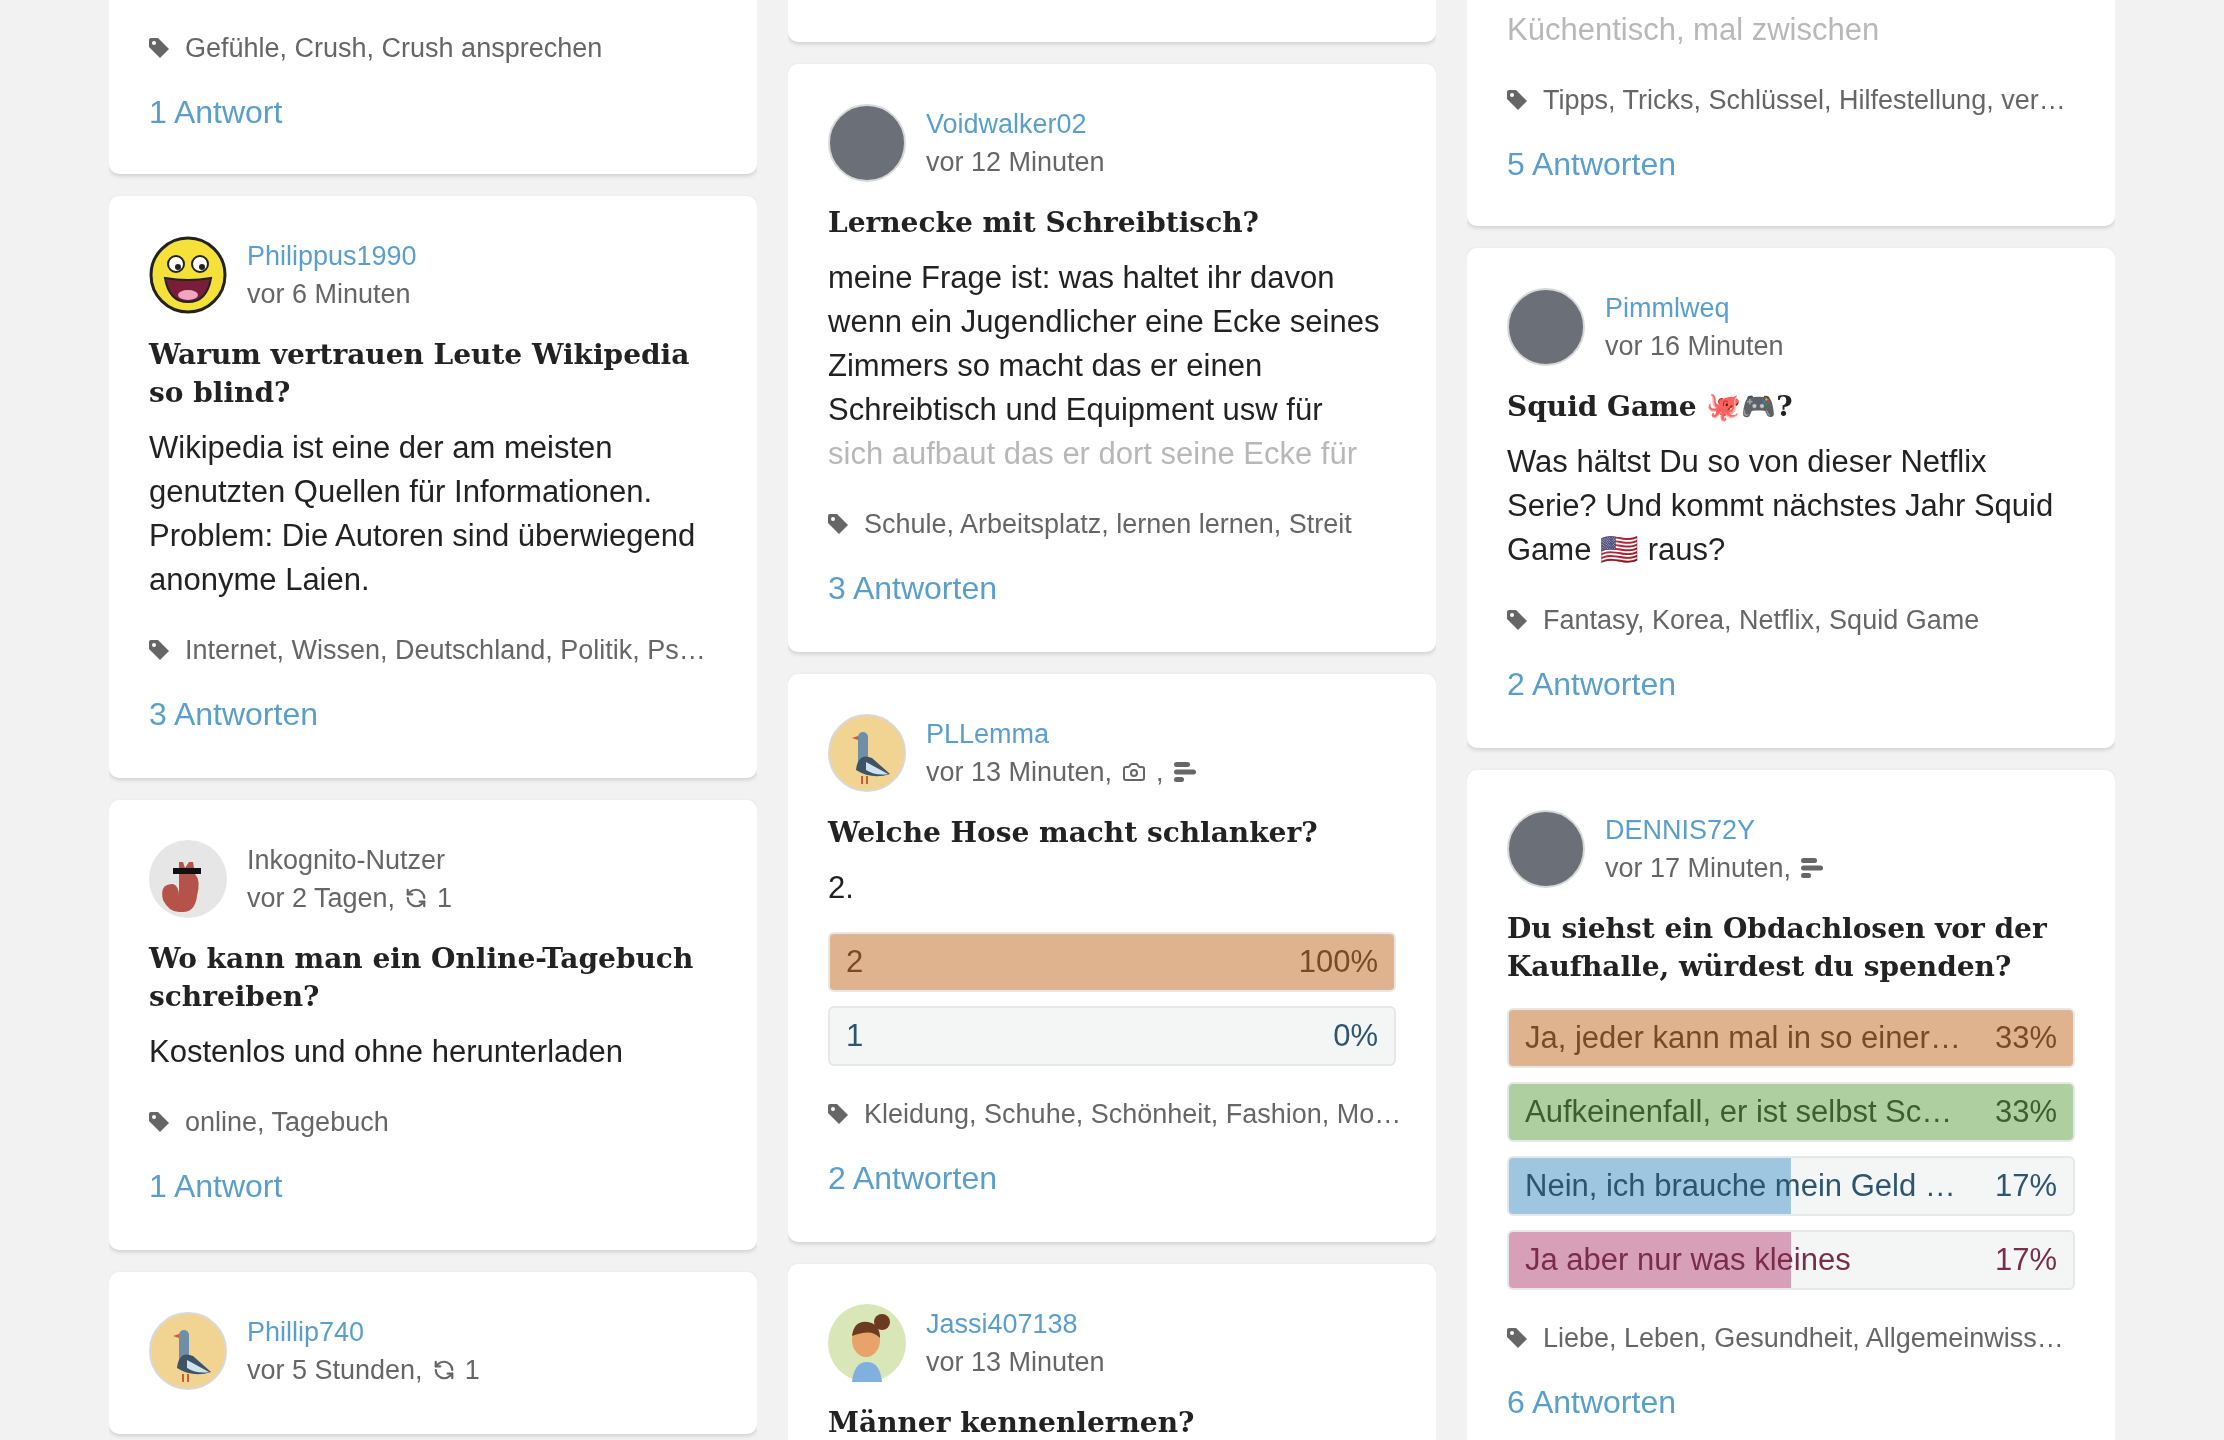 The height and width of the screenshot is (1440, 2224). I want to click on username: PLLemma, so click(1061, 734).